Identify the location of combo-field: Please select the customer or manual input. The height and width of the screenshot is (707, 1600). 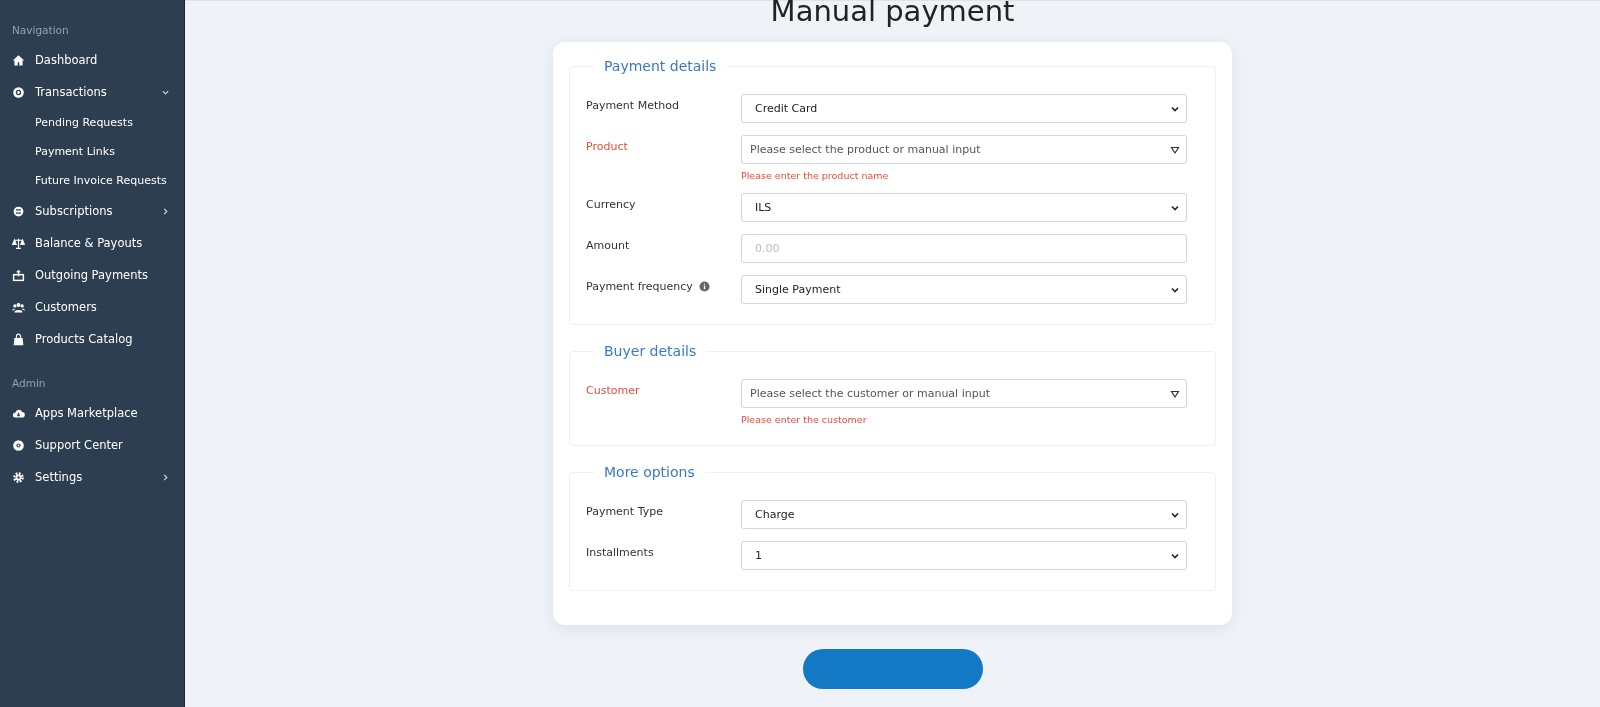
(964, 393).